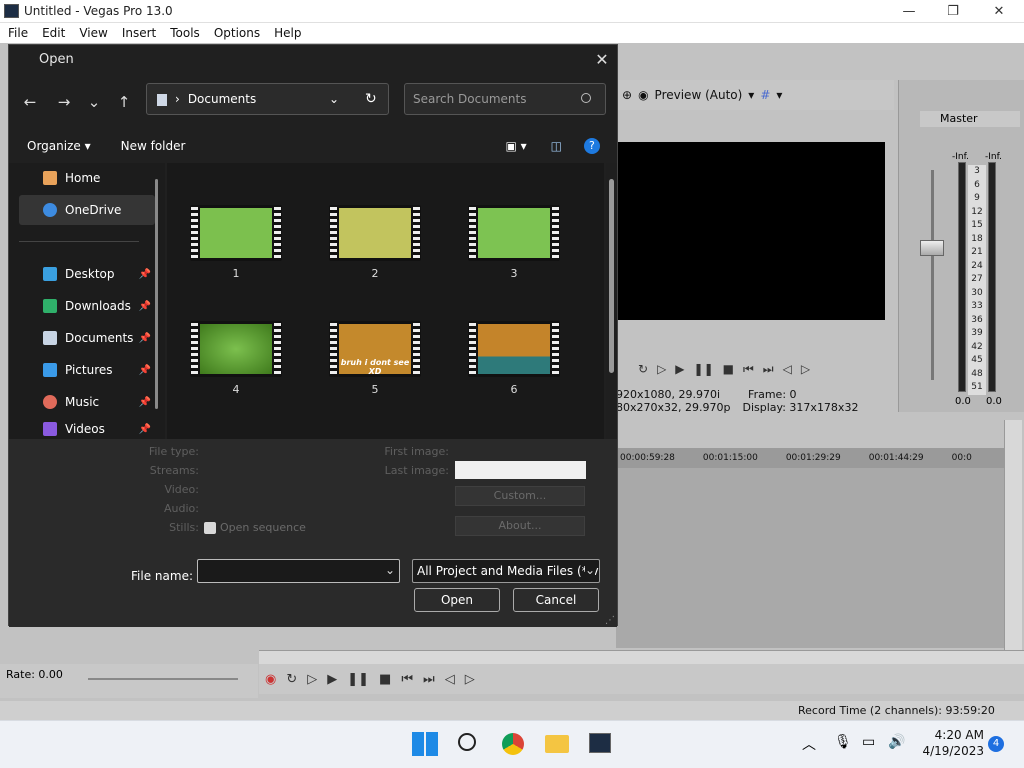  Describe the element at coordinates (556, 600) in the screenshot. I see `cancel-button: Cancel` at that location.